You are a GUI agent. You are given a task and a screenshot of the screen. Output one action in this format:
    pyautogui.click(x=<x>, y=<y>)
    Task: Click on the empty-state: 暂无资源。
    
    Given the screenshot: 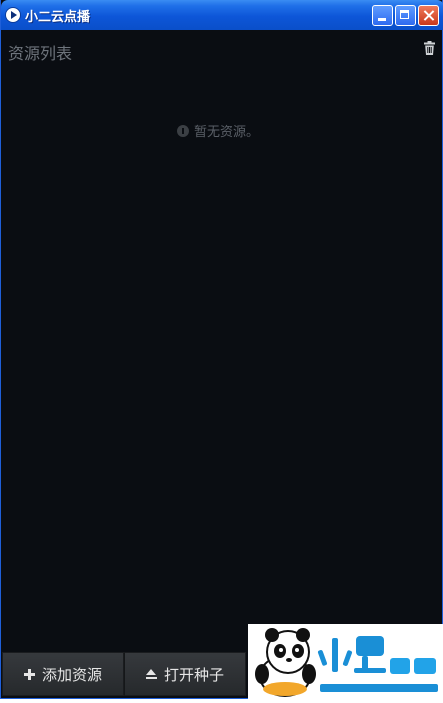 What is the action you would take?
    pyautogui.click(x=218, y=130)
    